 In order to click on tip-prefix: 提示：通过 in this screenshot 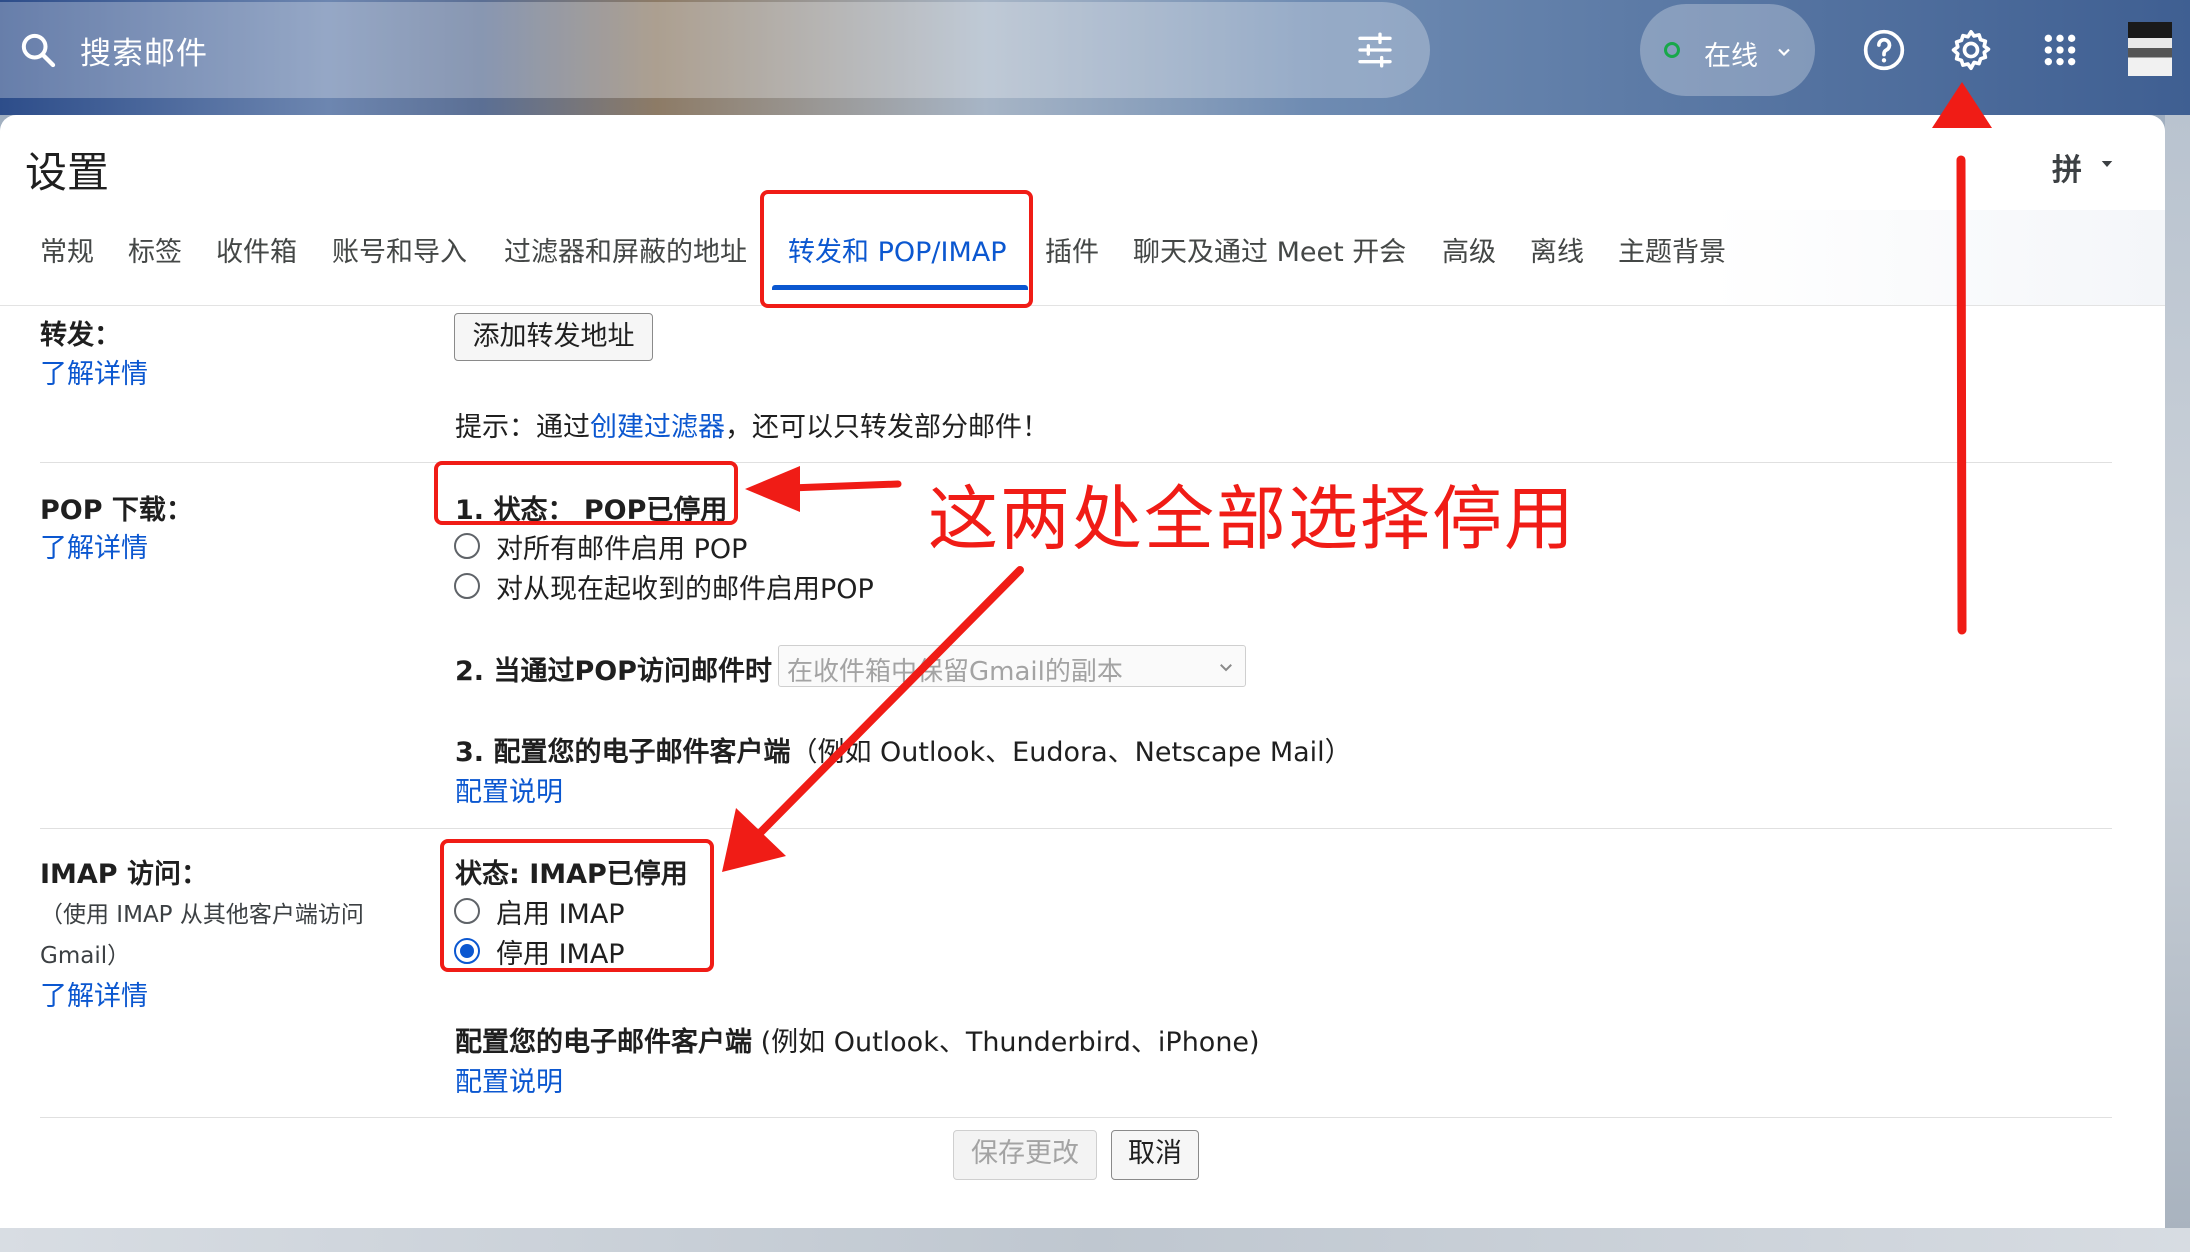, I will do `click(522, 427)`.